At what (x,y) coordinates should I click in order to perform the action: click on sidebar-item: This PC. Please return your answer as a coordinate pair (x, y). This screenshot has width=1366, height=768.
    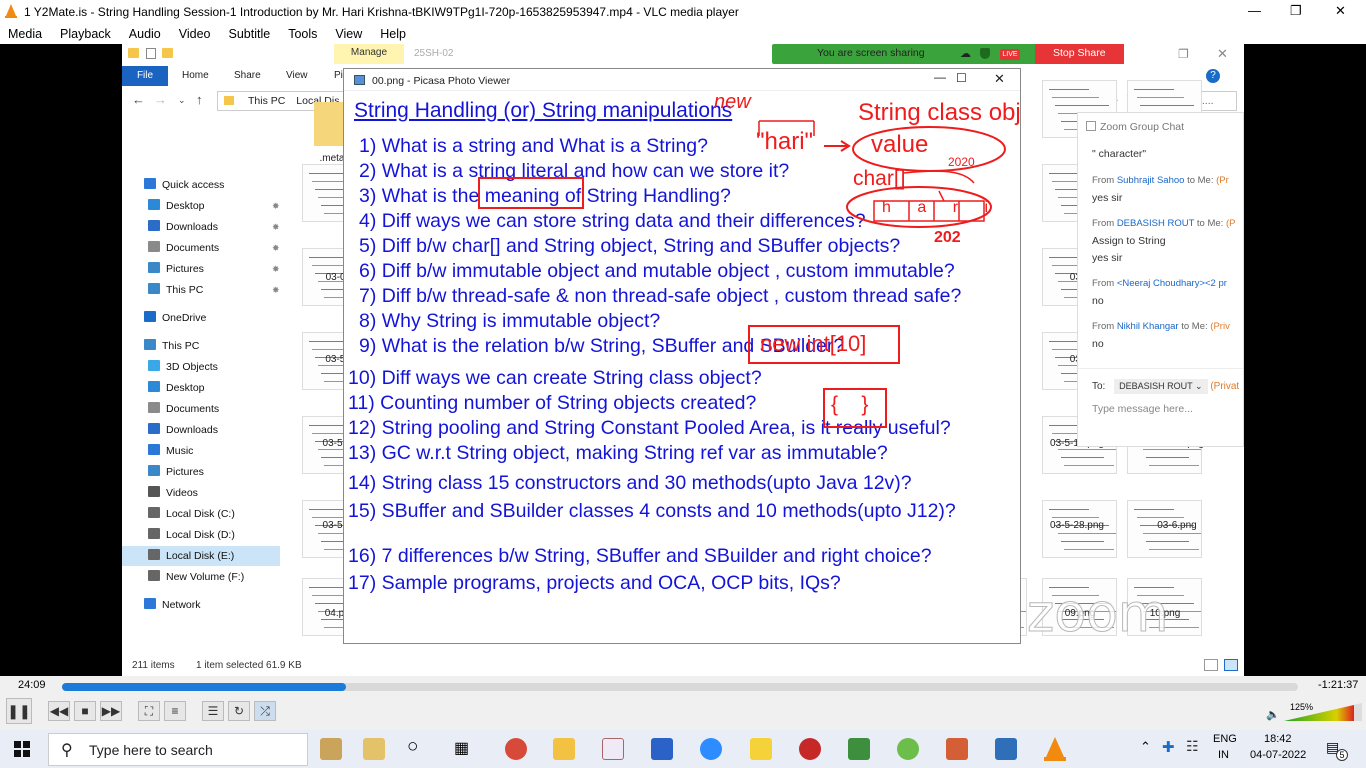
    Looking at the image, I should click on (171, 346).